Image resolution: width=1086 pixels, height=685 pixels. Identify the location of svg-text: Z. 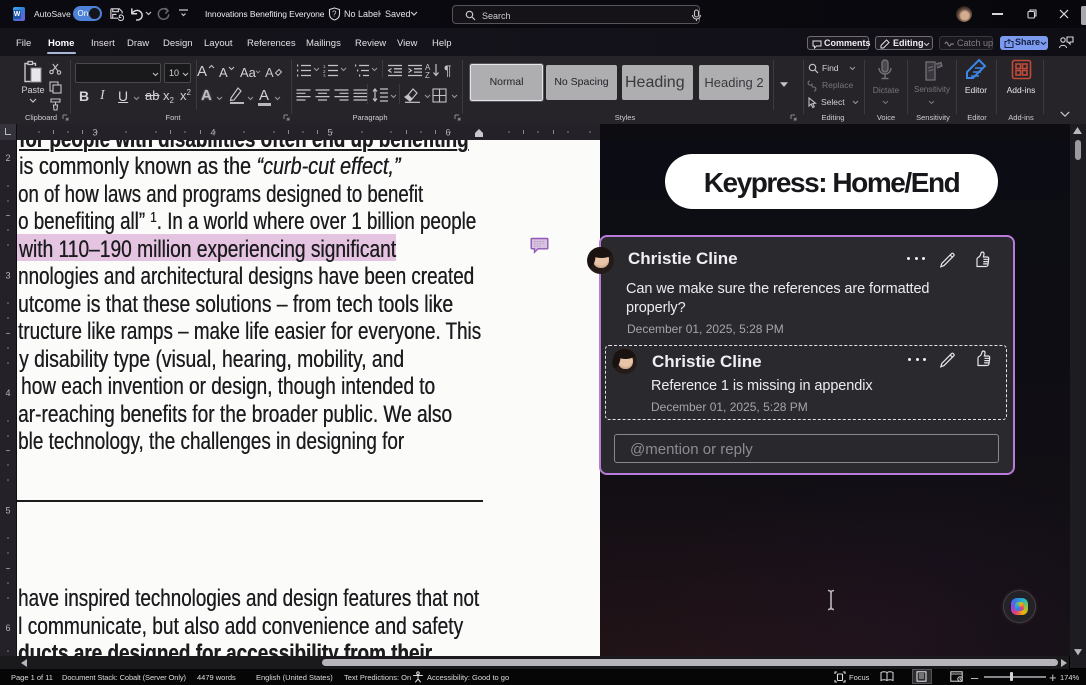
(427, 74).